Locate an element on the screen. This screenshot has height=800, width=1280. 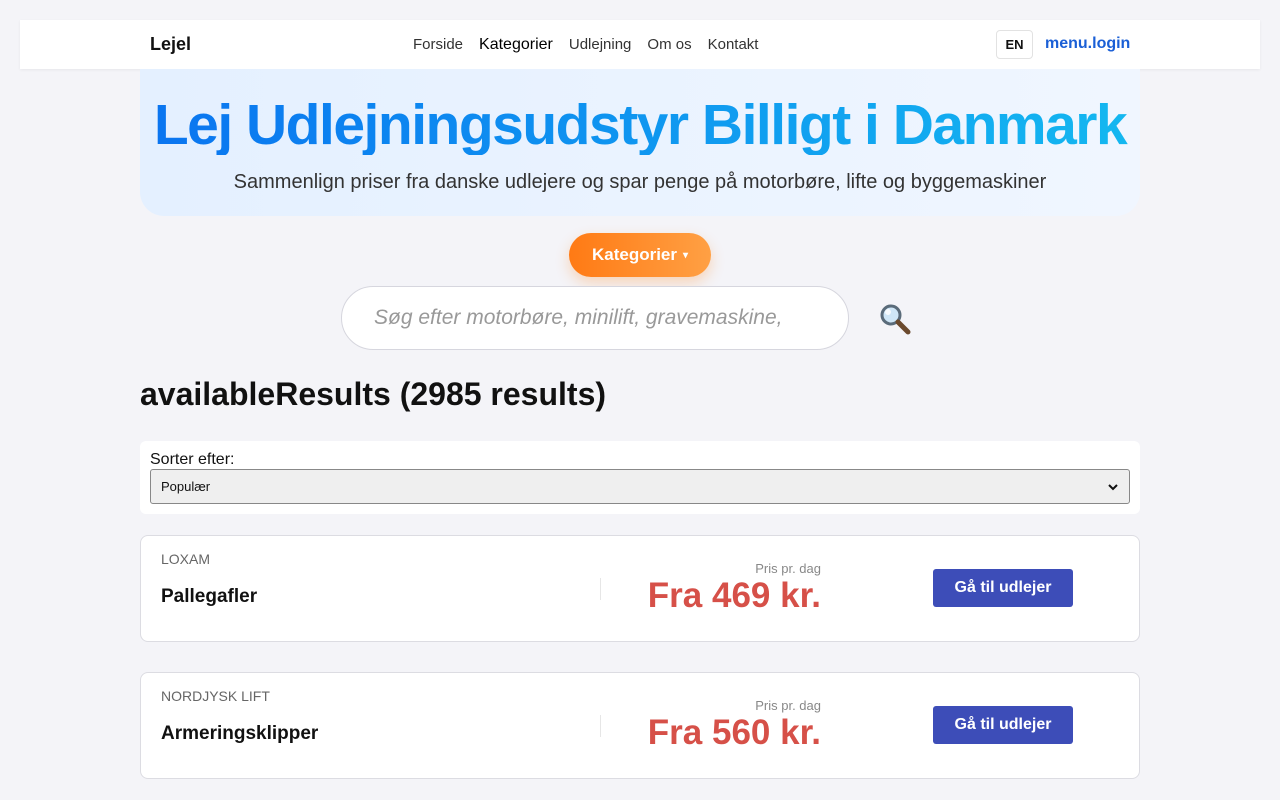
price-value: Fra 469 kr. is located at coordinates (734, 595).